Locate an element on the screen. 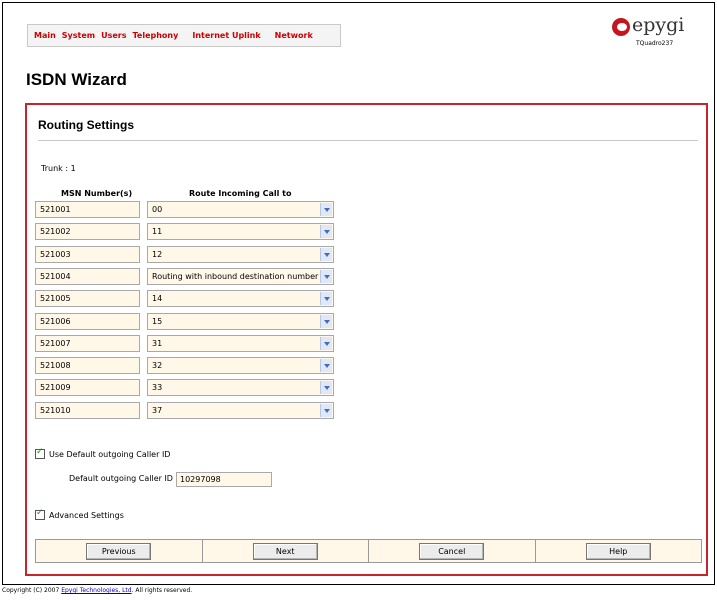 The height and width of the screenshot is (600, 717). next-cell: Next is located at coordinates (286, 551).